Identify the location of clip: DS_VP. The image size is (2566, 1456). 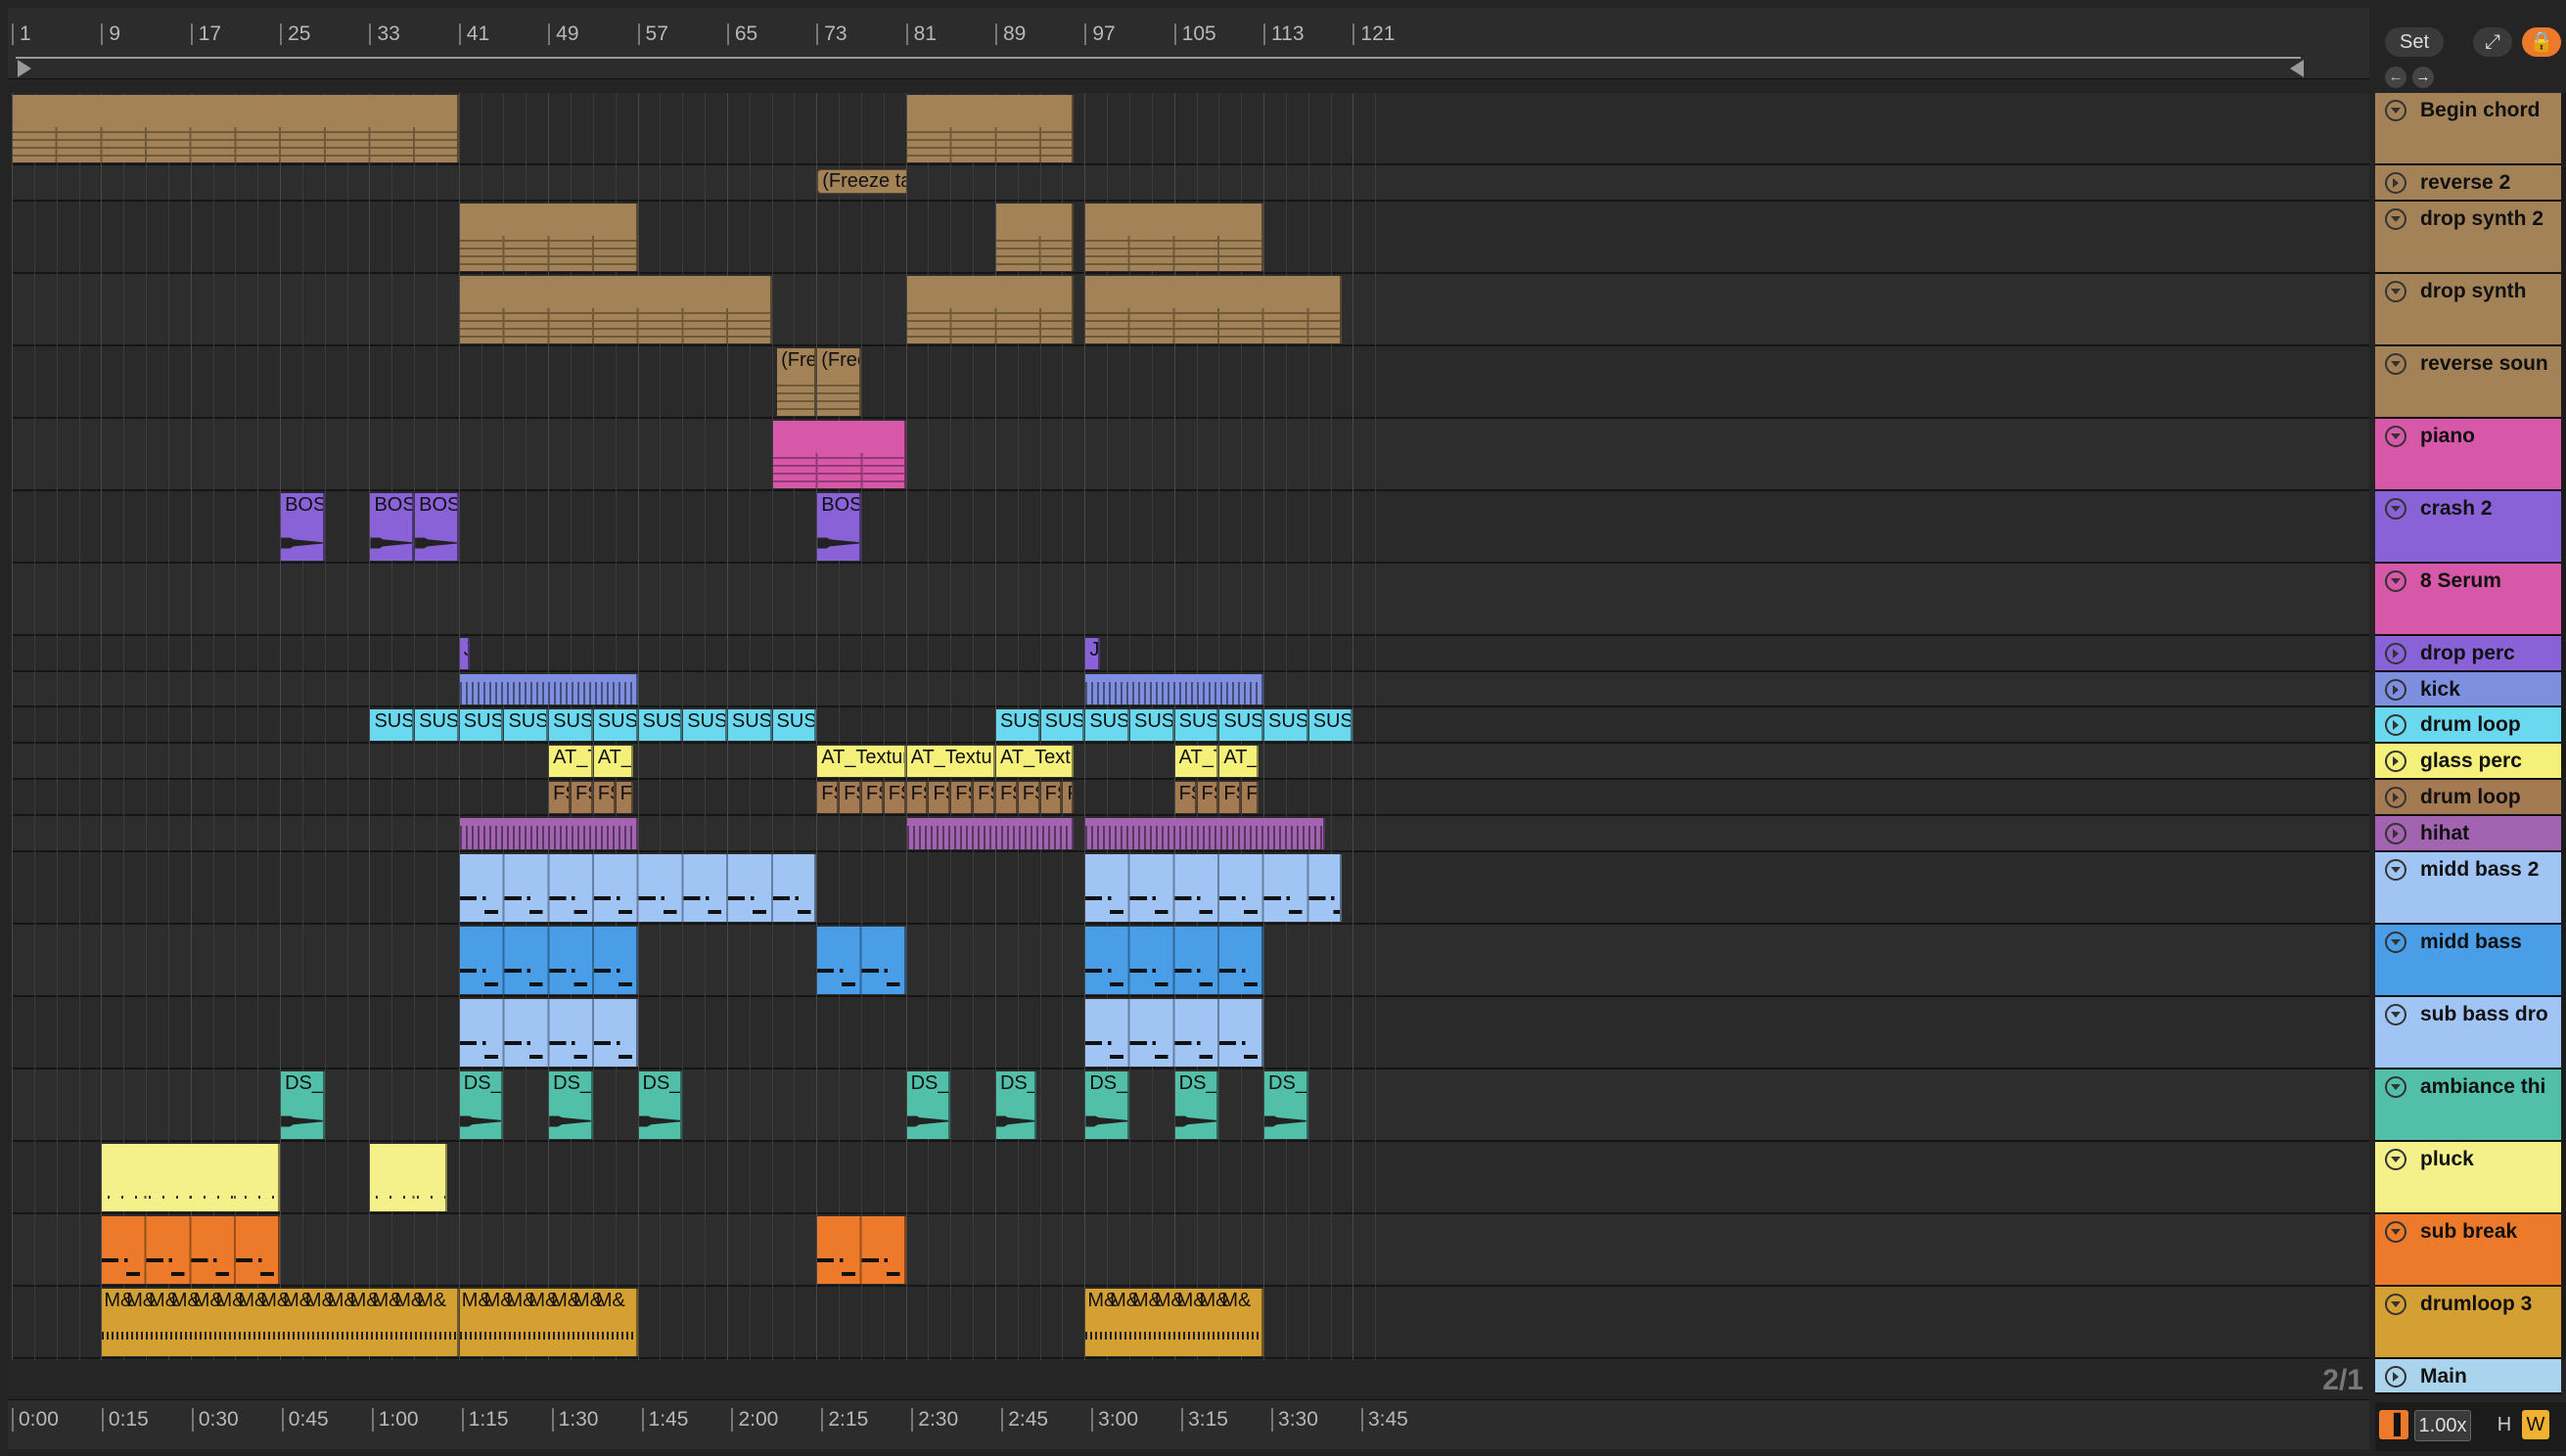
(1016, 1104).